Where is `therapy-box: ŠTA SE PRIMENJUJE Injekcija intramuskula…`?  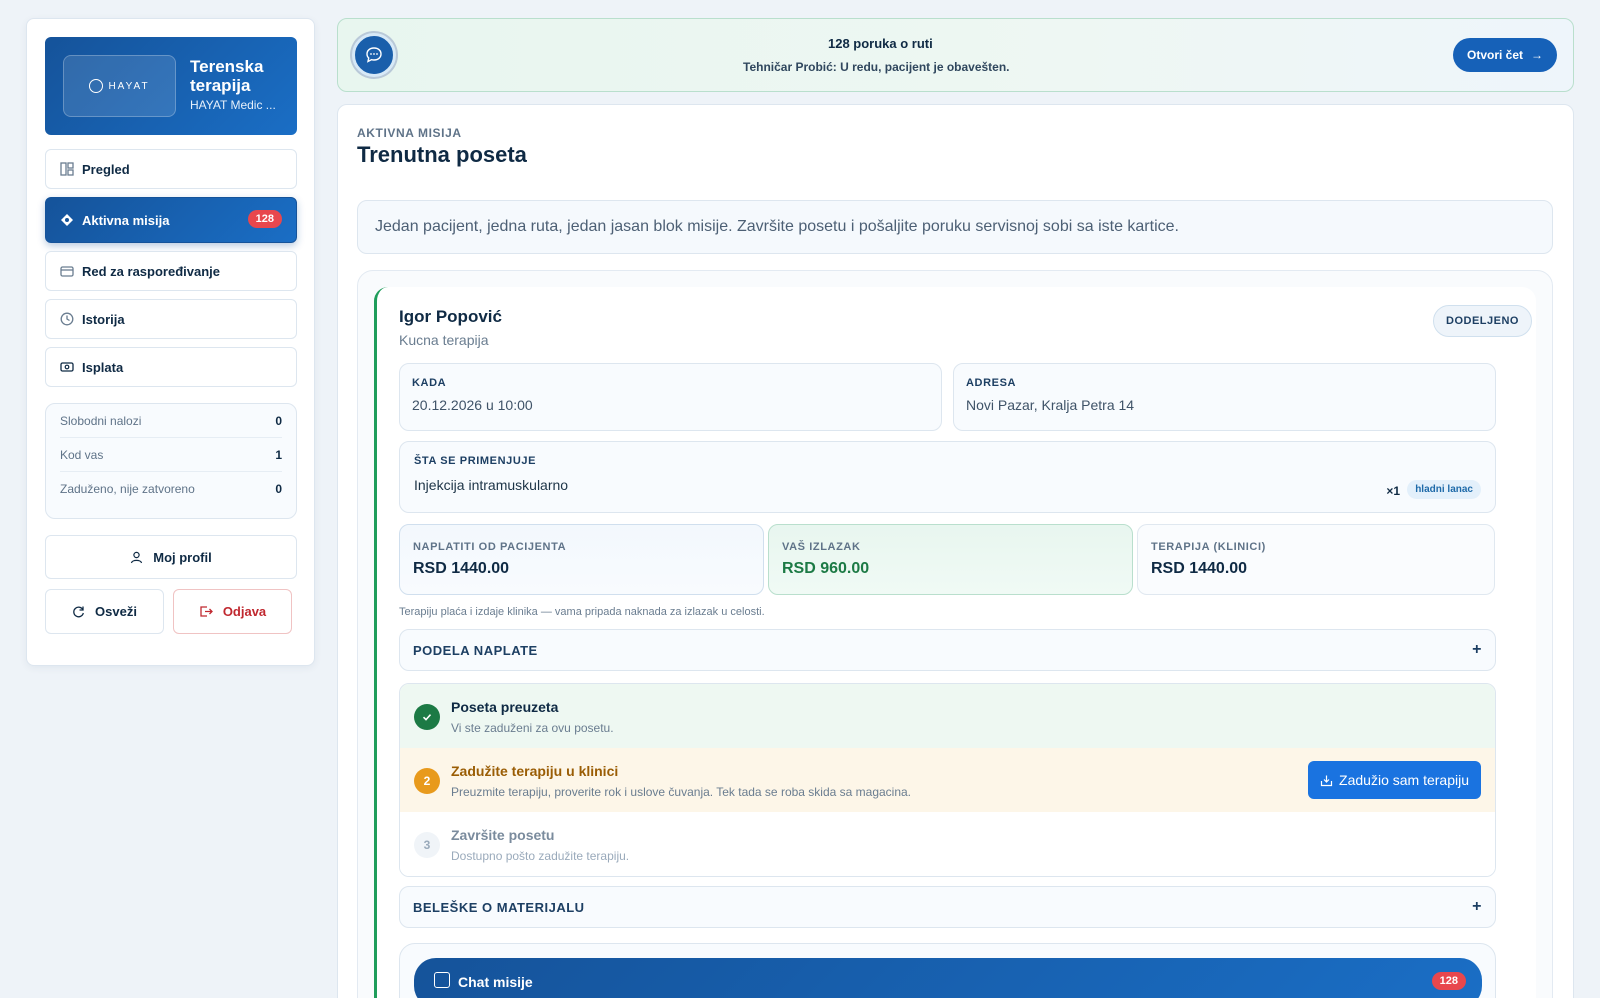 therapy-box: ŠTA SE PRIMENJUJE Injekcija intramuskula… is located at coordinates (947, 477).